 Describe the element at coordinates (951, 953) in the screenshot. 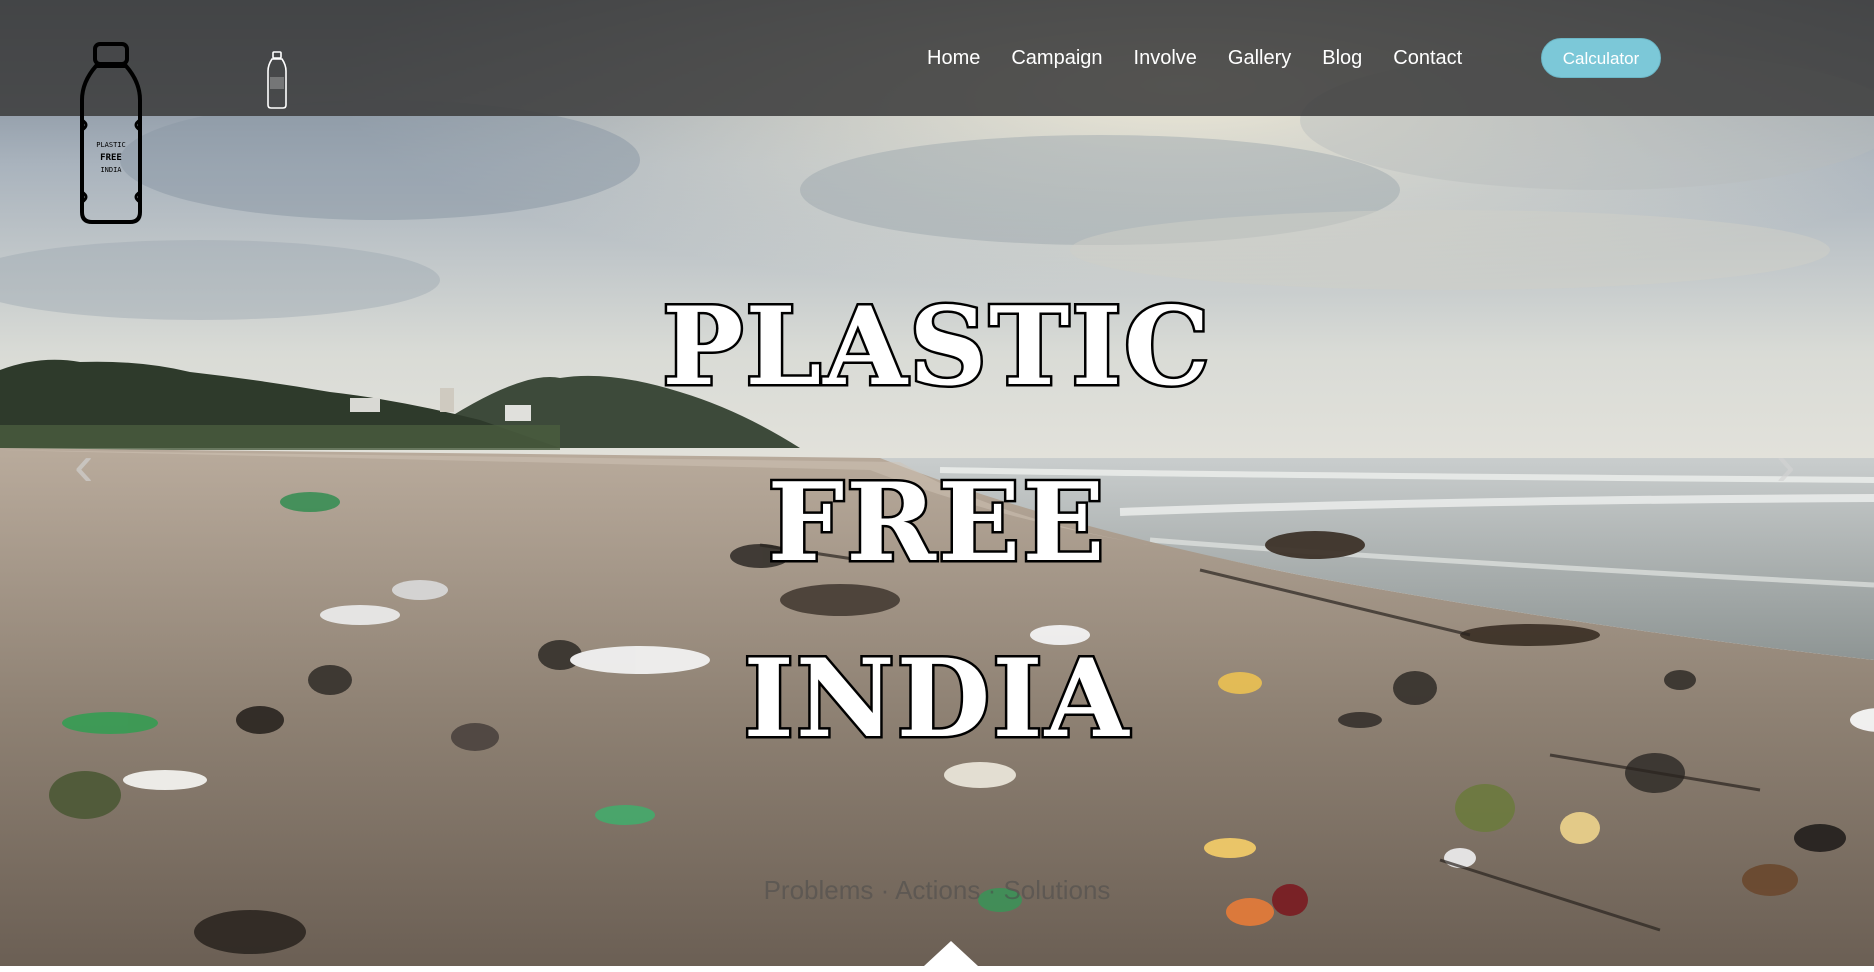

I see `section-notch` at that location.